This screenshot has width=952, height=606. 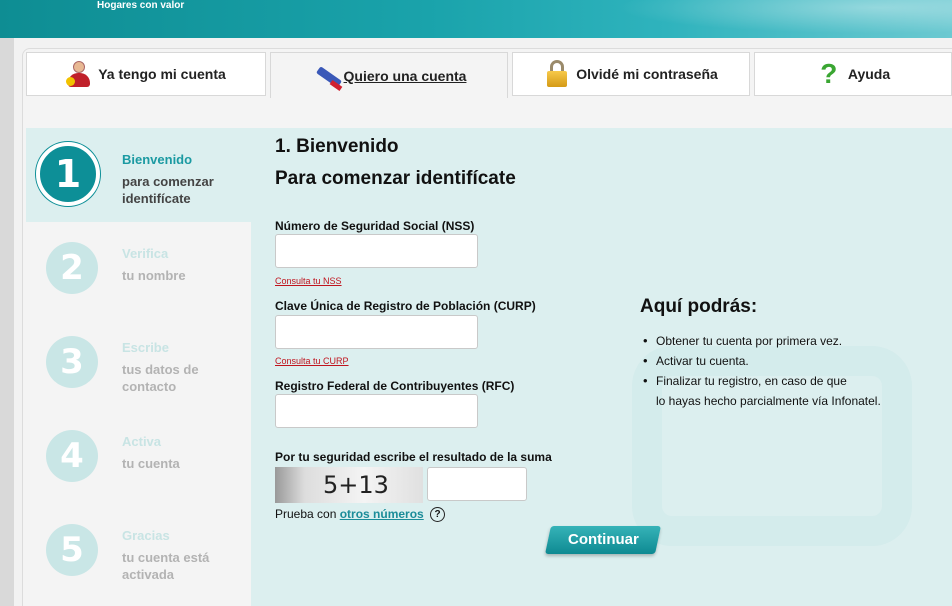 What do you see at coordinates (154, 275) in the screenshot?
I see `step-subtitle: tu nombre` at bounding box center [154, 275].